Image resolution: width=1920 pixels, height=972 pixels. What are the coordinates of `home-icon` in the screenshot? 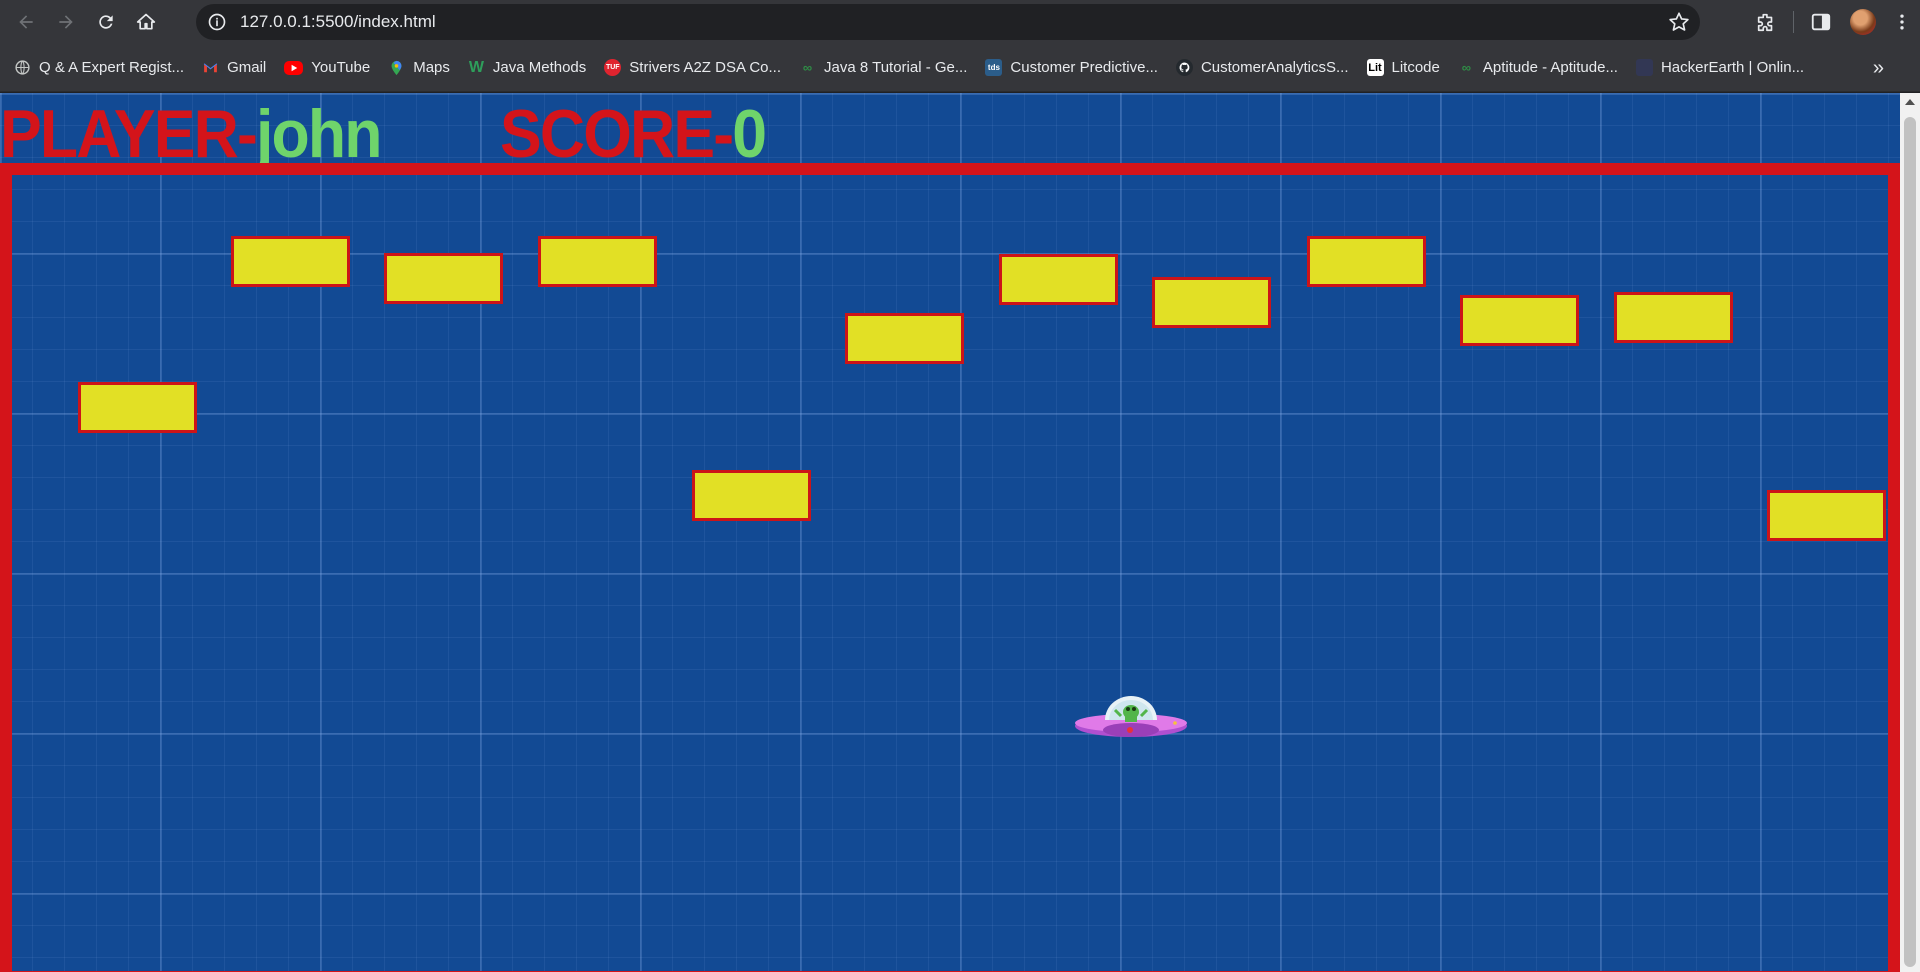 It's located at (146, 21).